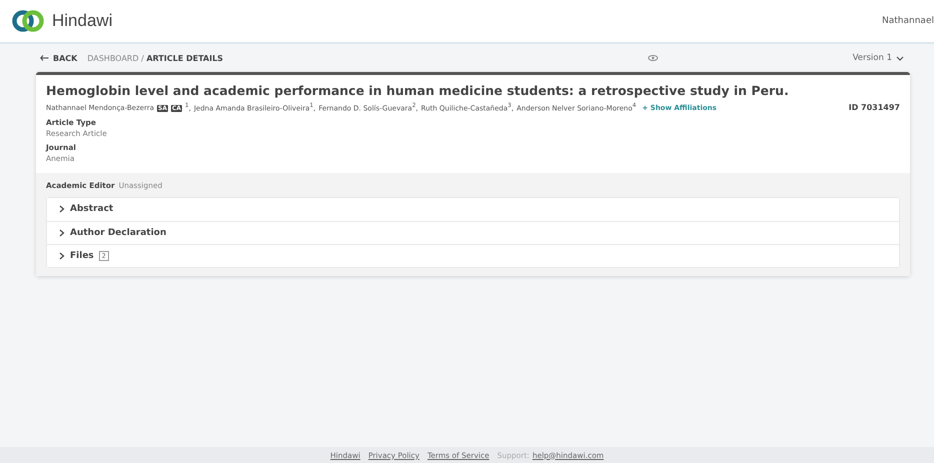 This screenshot has height=463, width=934. Describe the element at coordinates (900, 58) in the screenshot. I see `chevron-down-icon` at that location.